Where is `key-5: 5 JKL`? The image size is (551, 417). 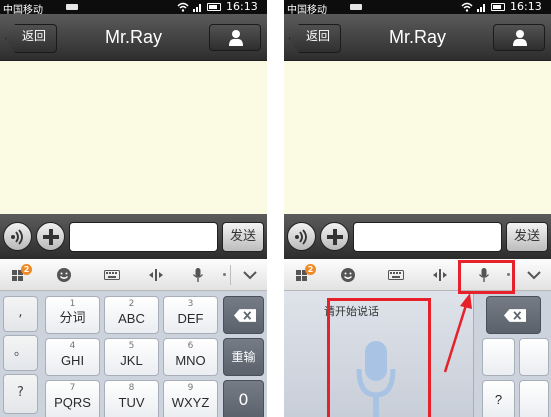 key-5: 5 JKL is located at coordinates (131, 357).